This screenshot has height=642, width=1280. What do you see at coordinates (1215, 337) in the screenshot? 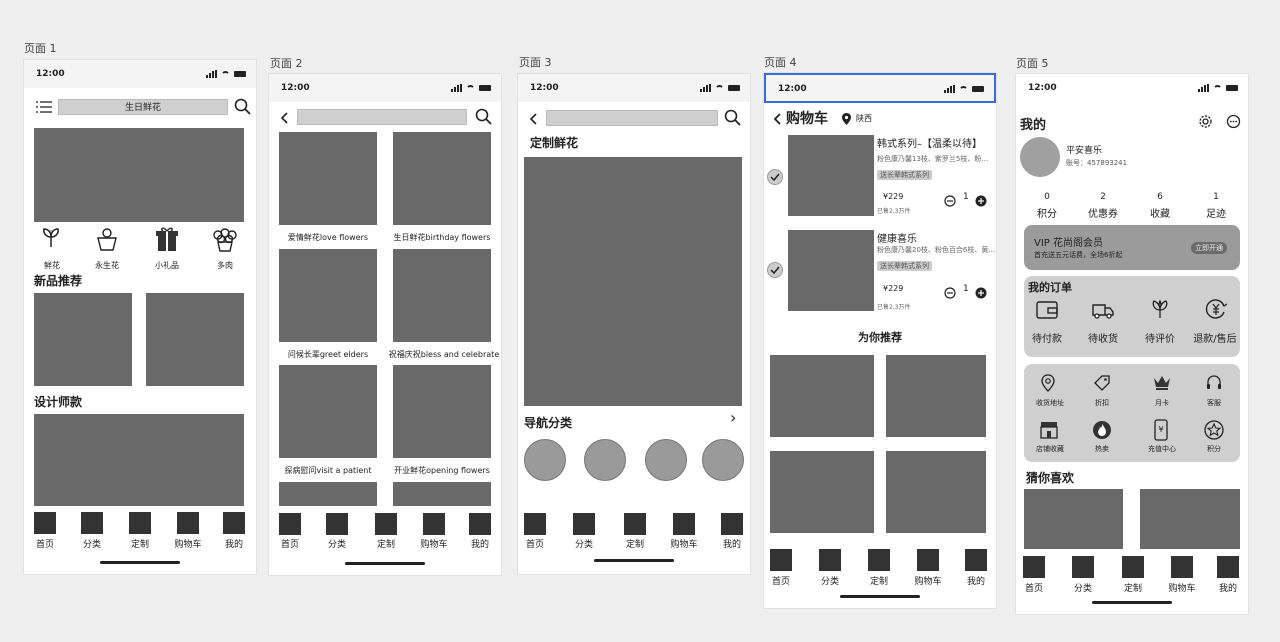
I see `order-refund: 退款/售后` at bounding box center [1215, 337].